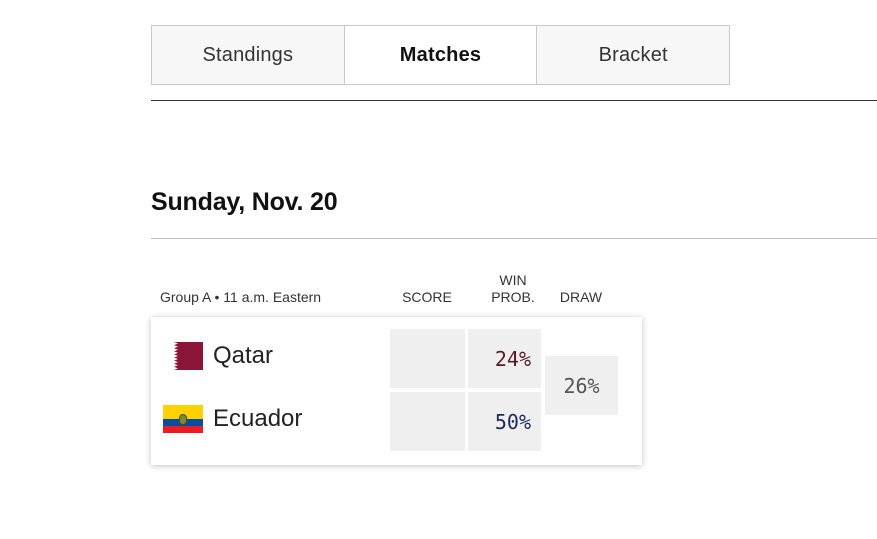 The height and width of the screenshot is (539, 877). Describe the element at coordinates (512, 358) in the screenshot. I see `win-prob-qatar: 24%` at that location.